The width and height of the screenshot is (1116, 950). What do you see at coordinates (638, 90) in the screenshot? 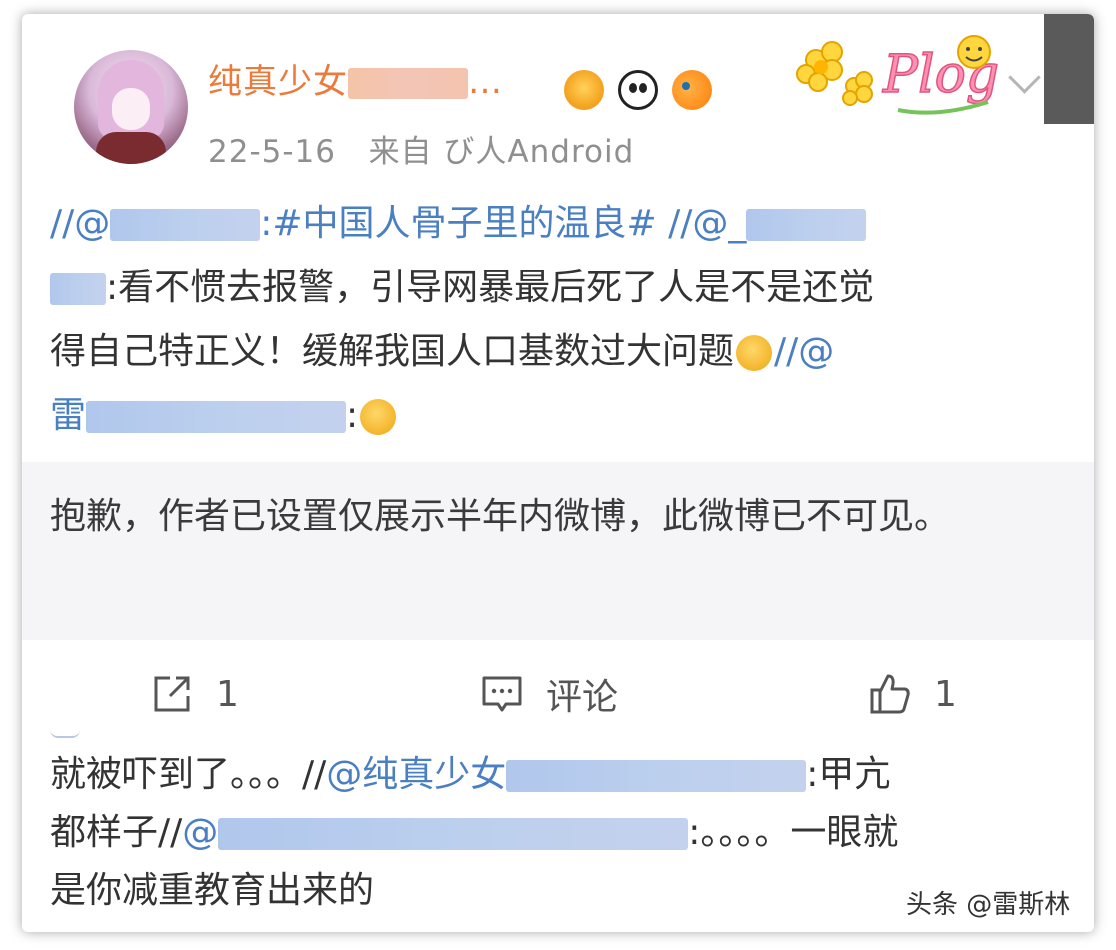
I see `panda-badge-icon` at bounding box center [638, 90].